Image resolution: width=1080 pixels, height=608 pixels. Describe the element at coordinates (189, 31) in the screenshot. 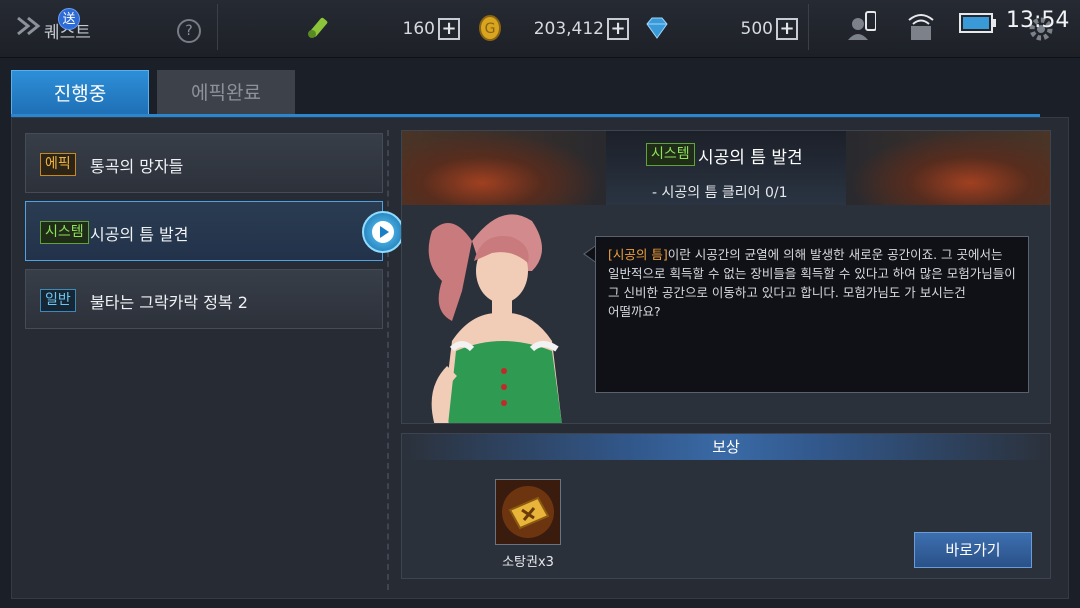

I see `help-icon: ?` at that location.